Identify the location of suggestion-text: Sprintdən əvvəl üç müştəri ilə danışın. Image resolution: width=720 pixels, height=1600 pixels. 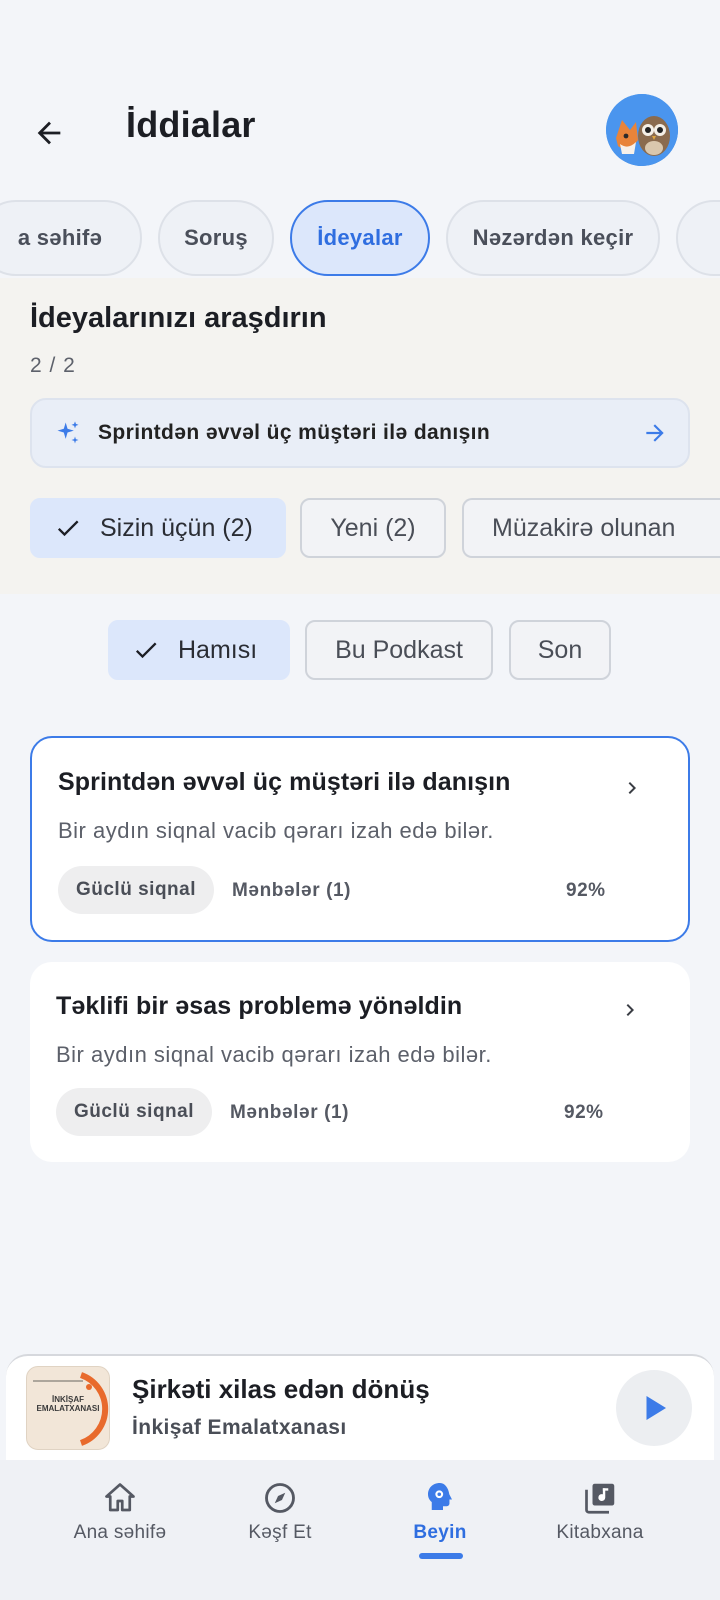
(294, 432).